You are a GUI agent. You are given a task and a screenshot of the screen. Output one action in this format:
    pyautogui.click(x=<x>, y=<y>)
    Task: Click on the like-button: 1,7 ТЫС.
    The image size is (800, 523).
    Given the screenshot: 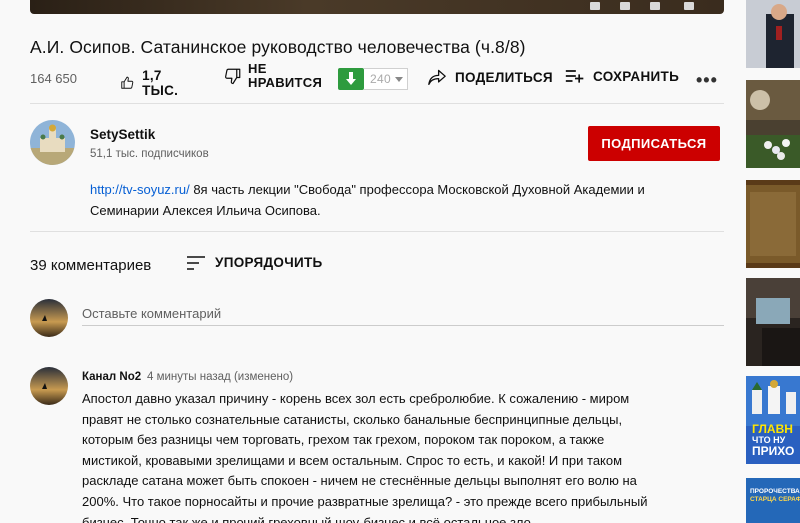 What is the action you would take?
    pyautogui.click(x=152, y=83)
    